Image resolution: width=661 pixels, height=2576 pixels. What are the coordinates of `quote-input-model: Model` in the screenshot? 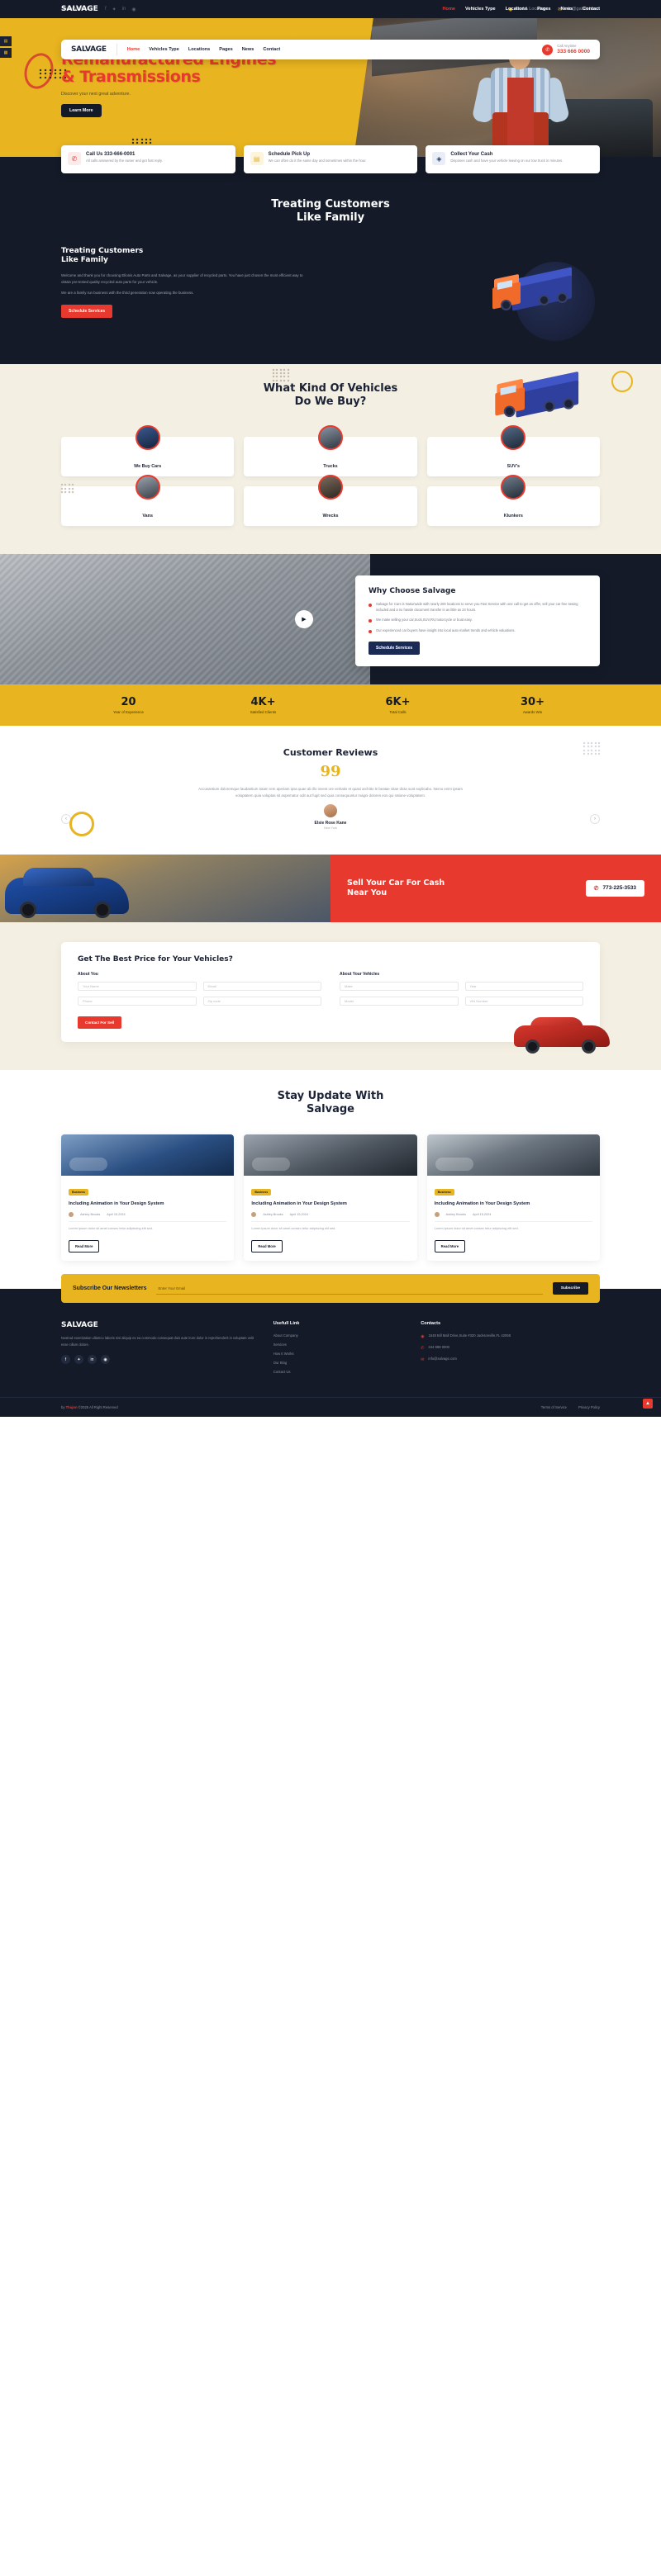 It's located at (400, 1001).